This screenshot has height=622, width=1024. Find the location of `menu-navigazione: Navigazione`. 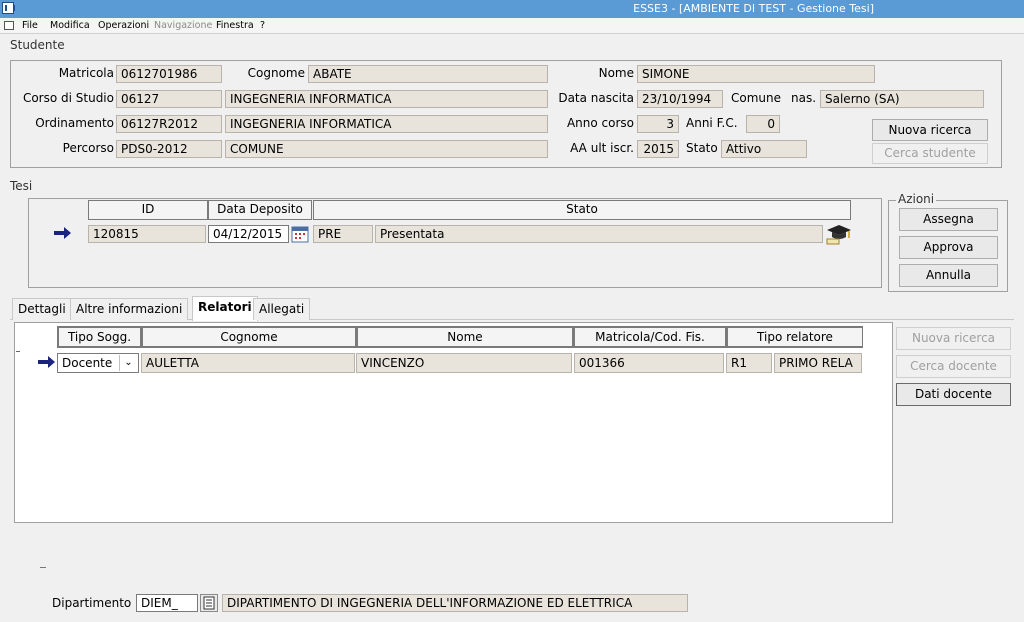

menu-navigazione: Navigazione is located at coordinates (183, 25).